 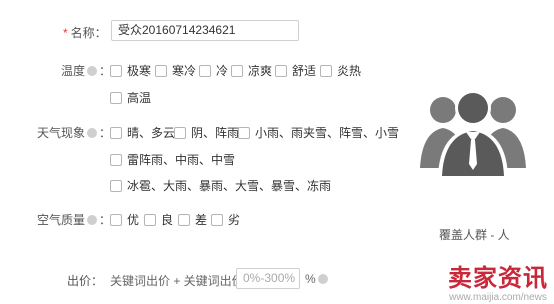 I want to click on temperature-label: 温度：, so click(x=86, y=70).